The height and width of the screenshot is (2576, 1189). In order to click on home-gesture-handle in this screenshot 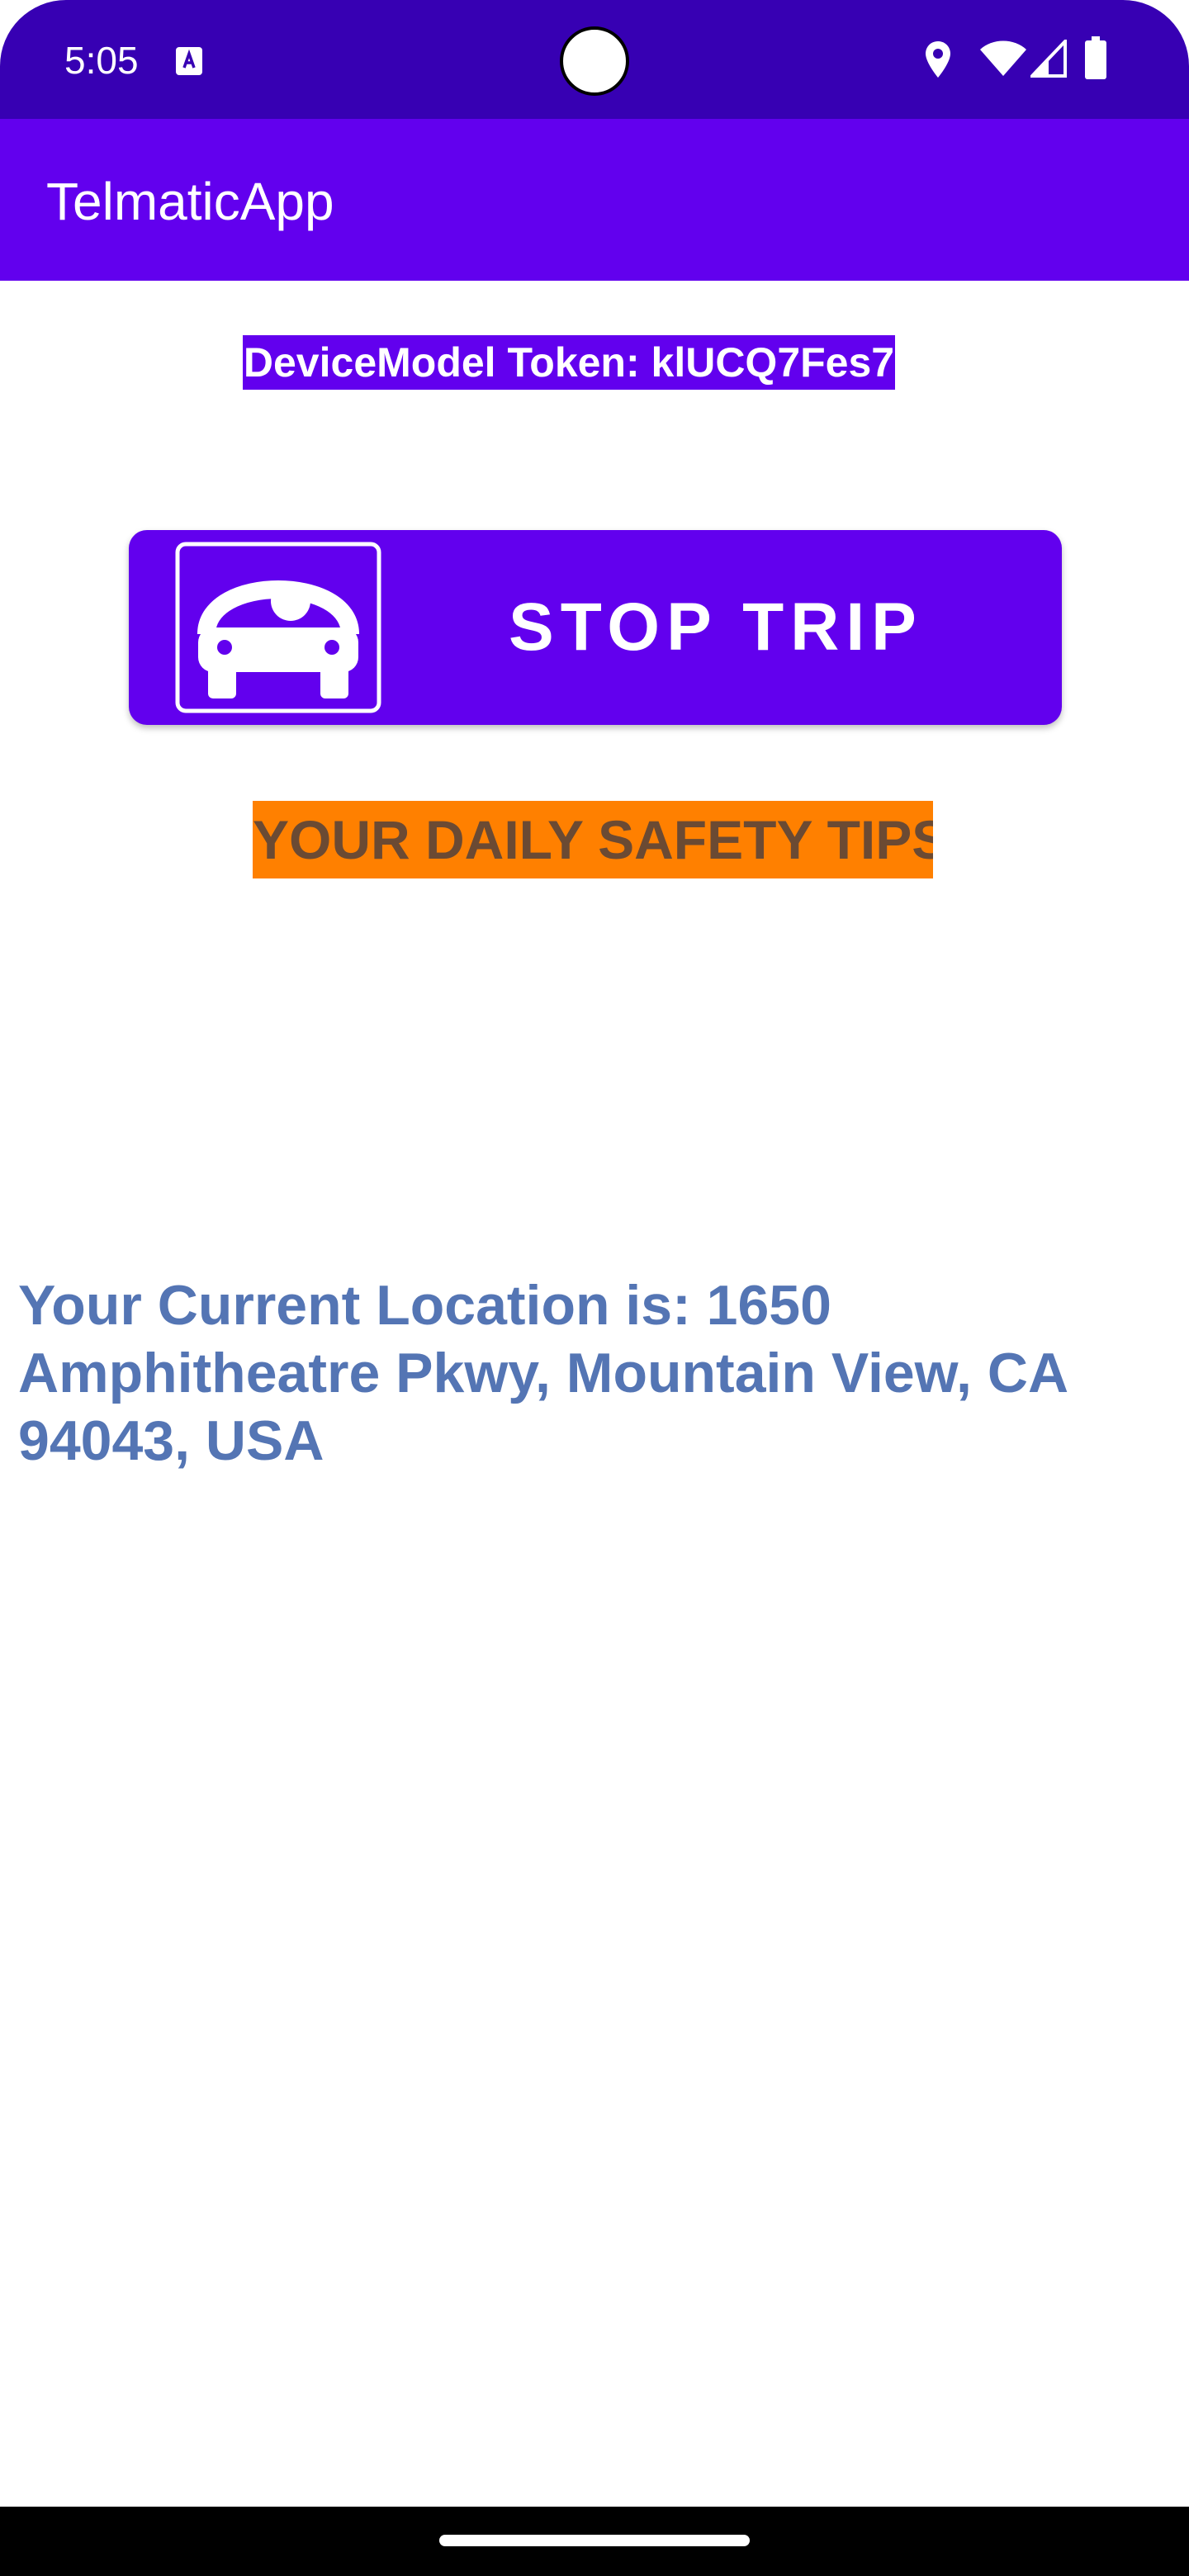, I will do `click(594, 2540)`.